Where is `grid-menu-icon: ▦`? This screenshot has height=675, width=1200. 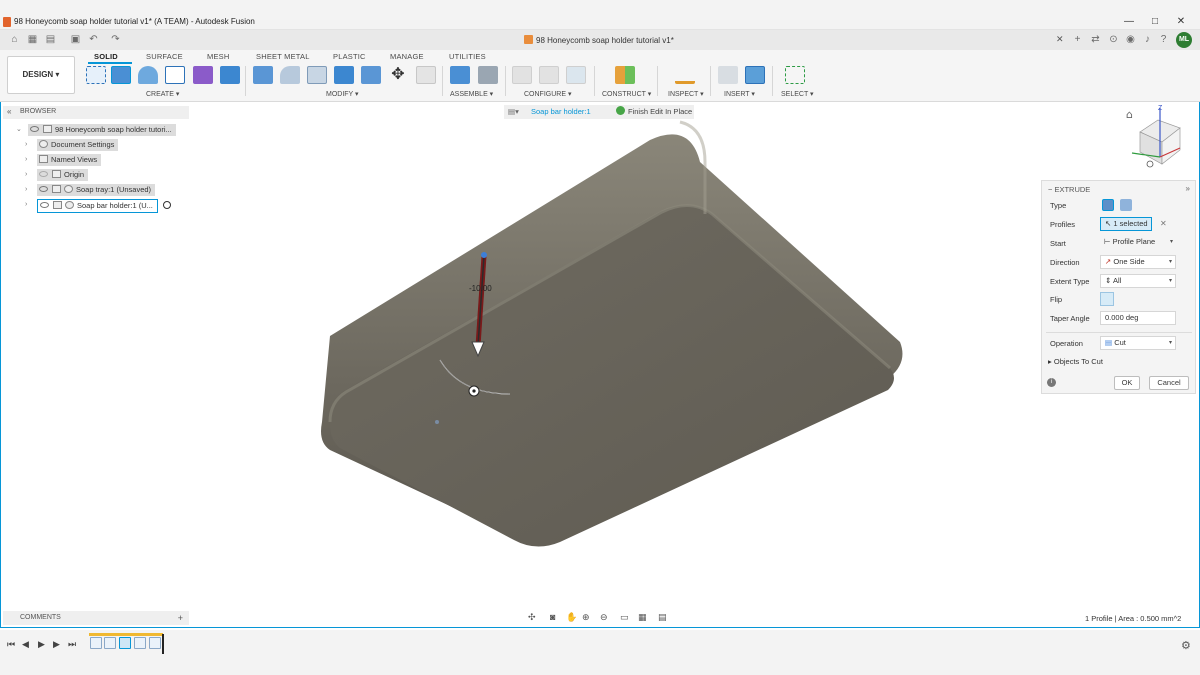 grid-menu-icon: ▦ is located at coordinates (32, 39).